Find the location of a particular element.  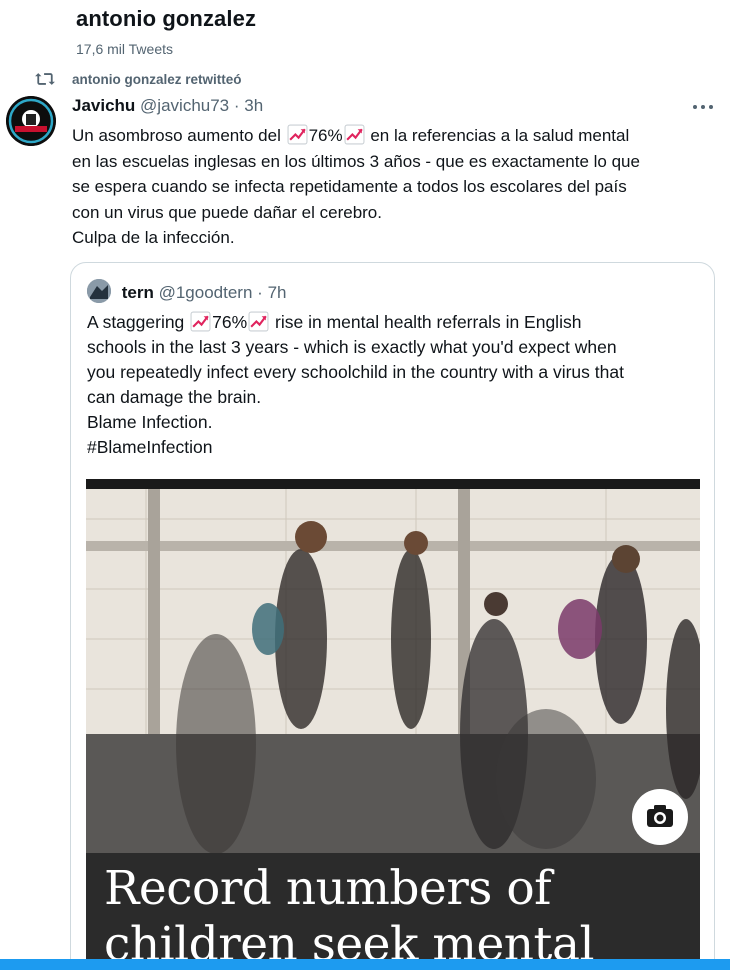

profile-name: antonio gonzalez is located at coordinates (166, 18).